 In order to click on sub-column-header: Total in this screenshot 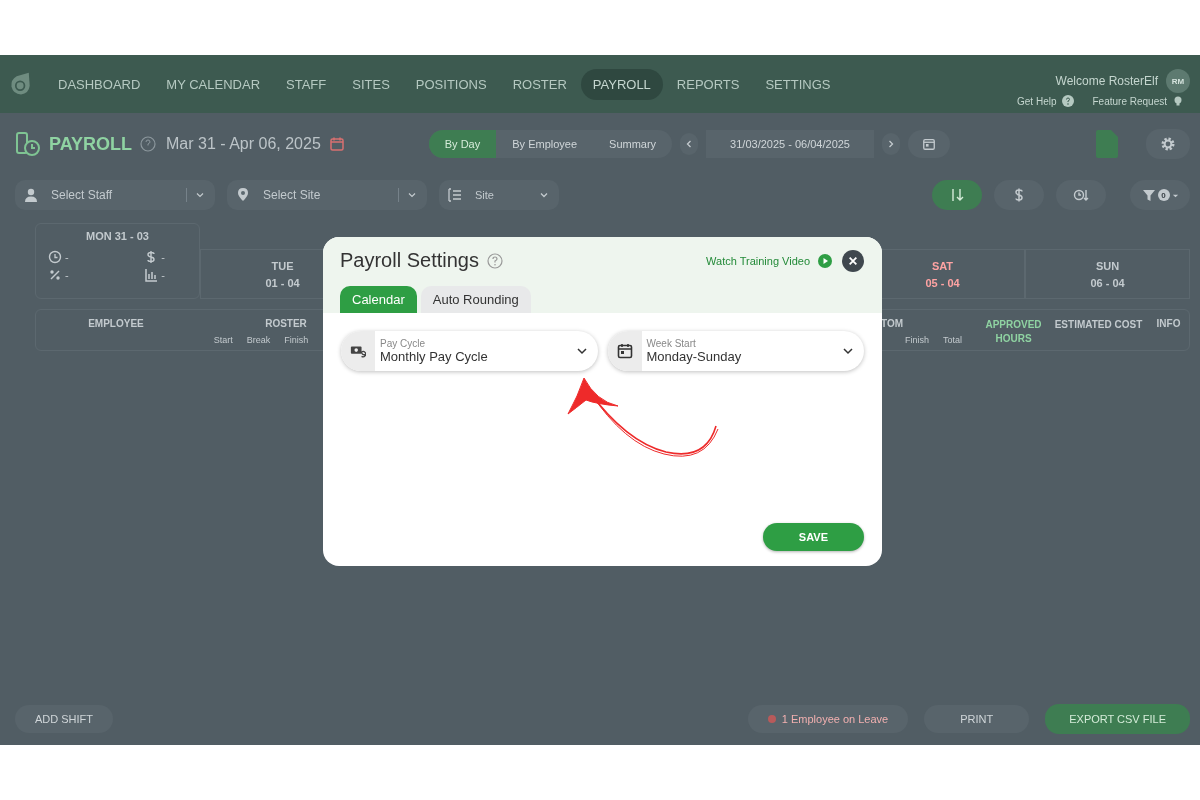, I will do `click(952, 340)`.